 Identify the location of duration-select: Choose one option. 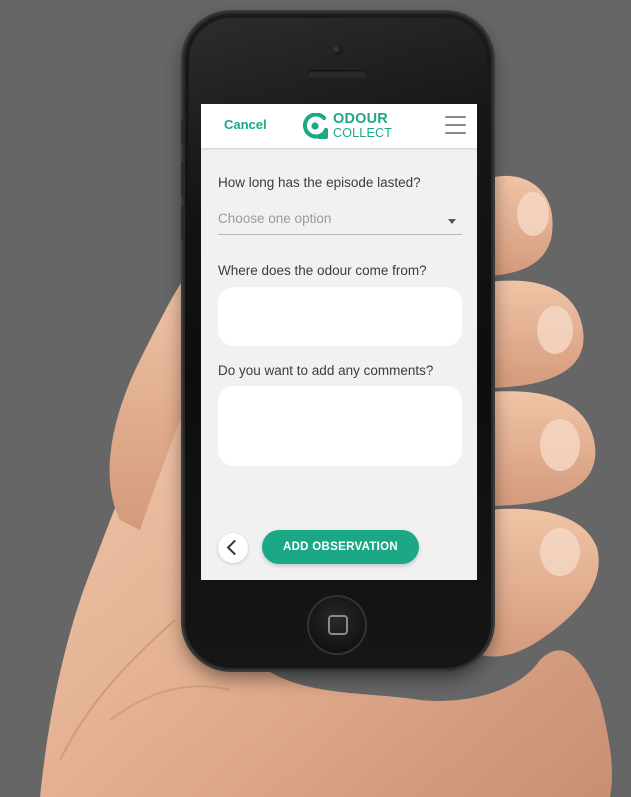
(340, 221).